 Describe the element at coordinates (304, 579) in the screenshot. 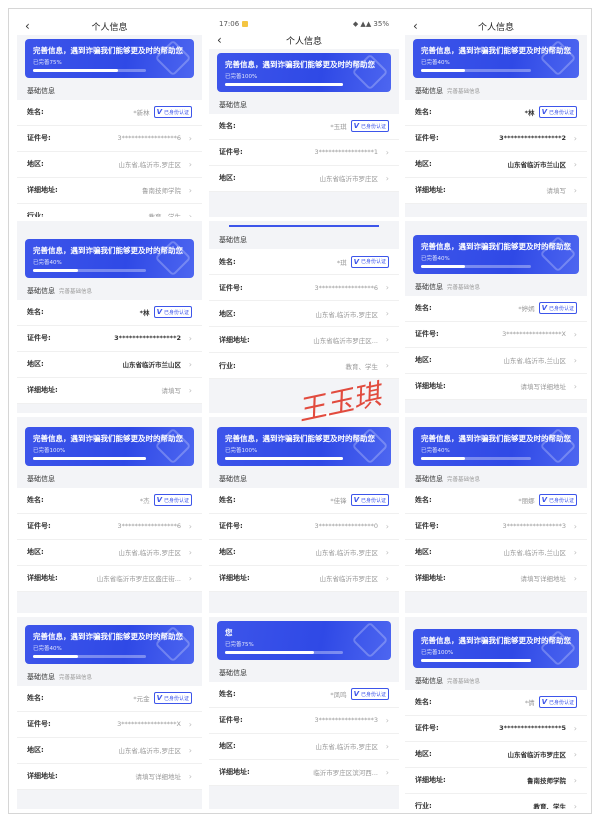

I see `info-row: 详细地址: 山东省临沂市罗庄区 ›` at that location.